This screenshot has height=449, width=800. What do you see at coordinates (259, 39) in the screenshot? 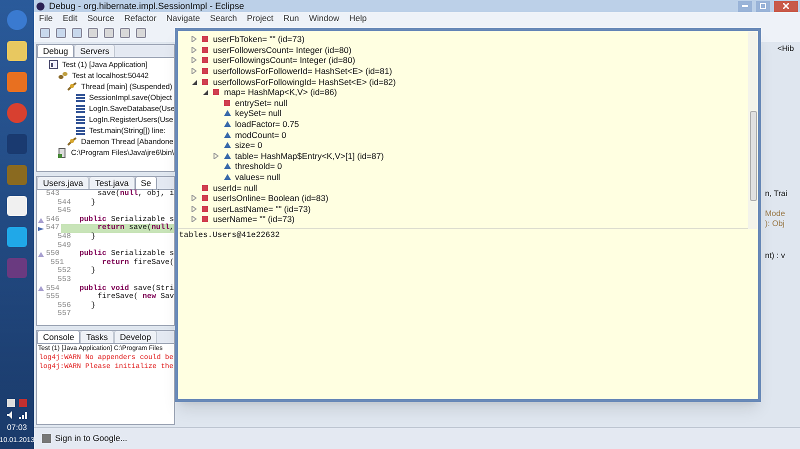
I see `variable-label: userFbToken= "" (id=73)` at bounding box center [259, 39].